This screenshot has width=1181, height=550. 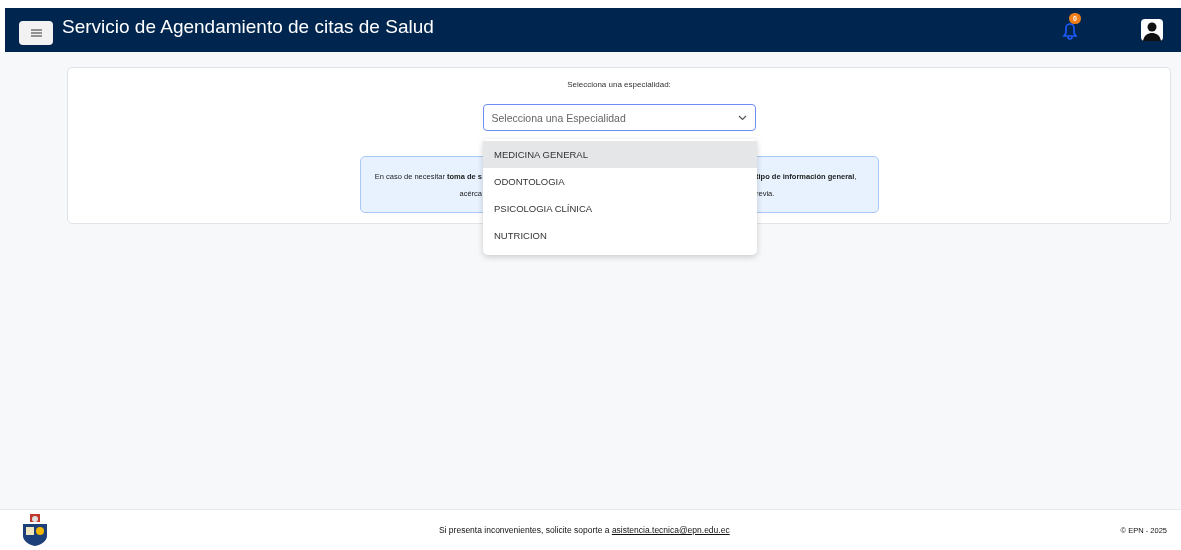 I want to click on dropdown-option: PSICOLOGIA CLÍNICA, so click(x=620, y=208).